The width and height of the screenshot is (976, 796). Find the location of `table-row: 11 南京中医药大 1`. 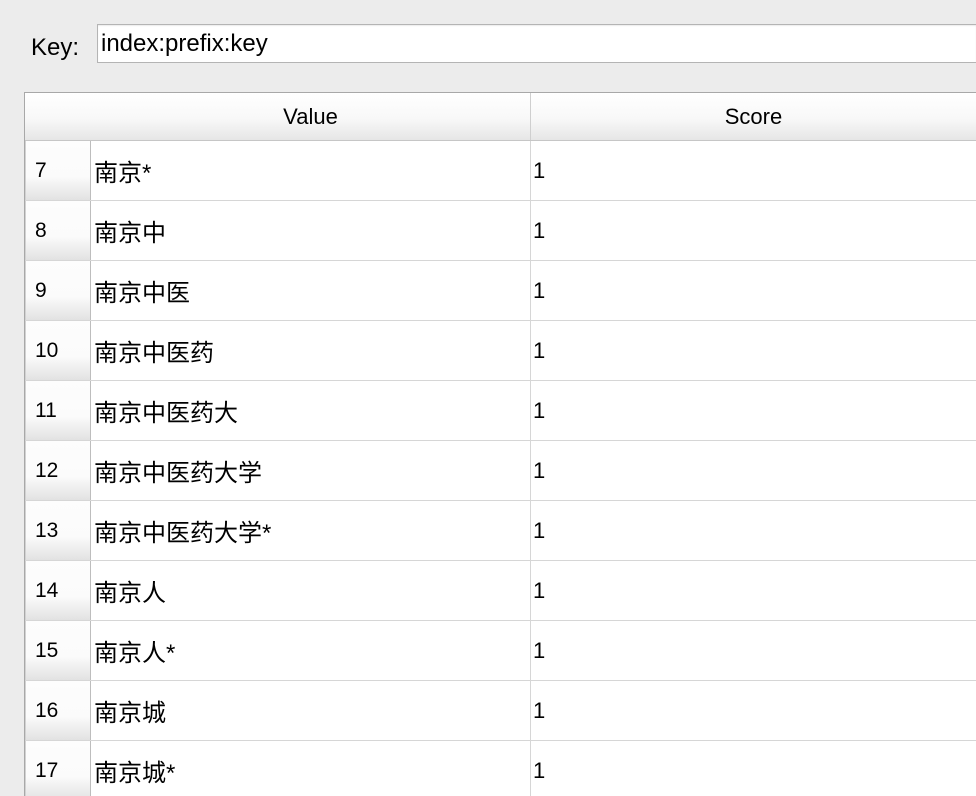

table-row: 11 南京中医药大 1 is located at coordinates (500, 411).